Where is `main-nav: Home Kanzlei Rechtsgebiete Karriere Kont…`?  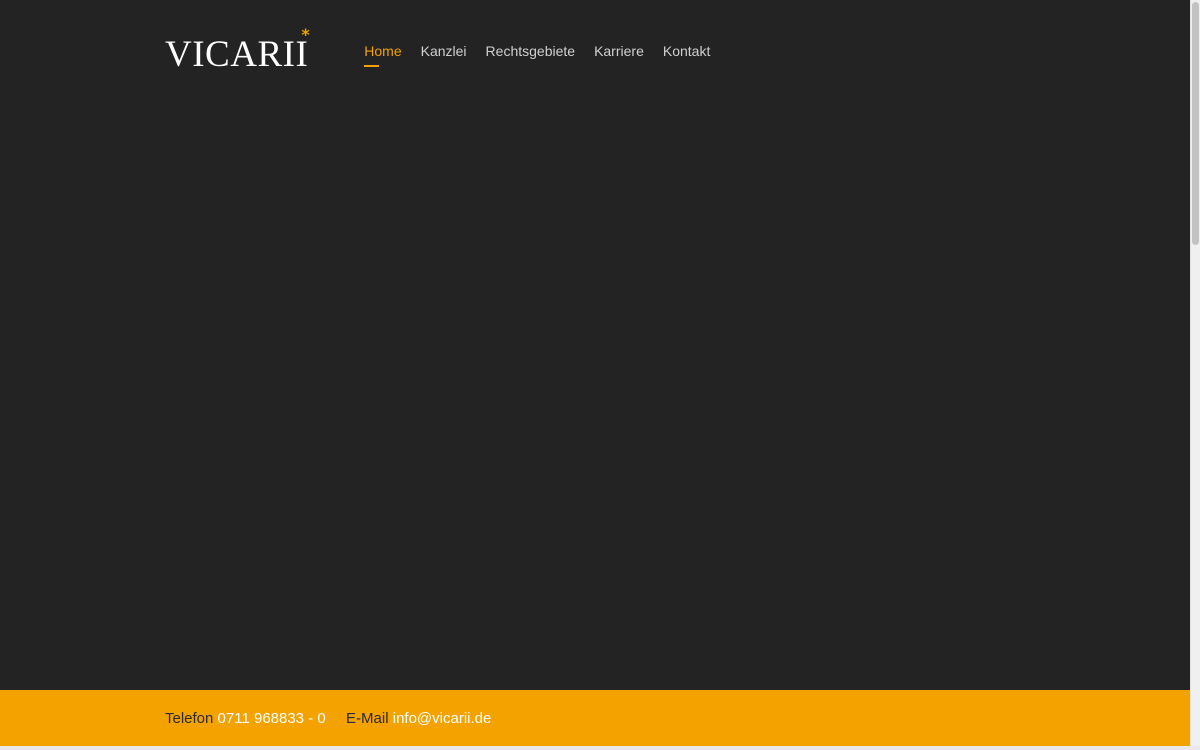 main-nav: Home Kanzlei Rechtsgebiete Karriere Kont… is located at coordinates (546, 55).